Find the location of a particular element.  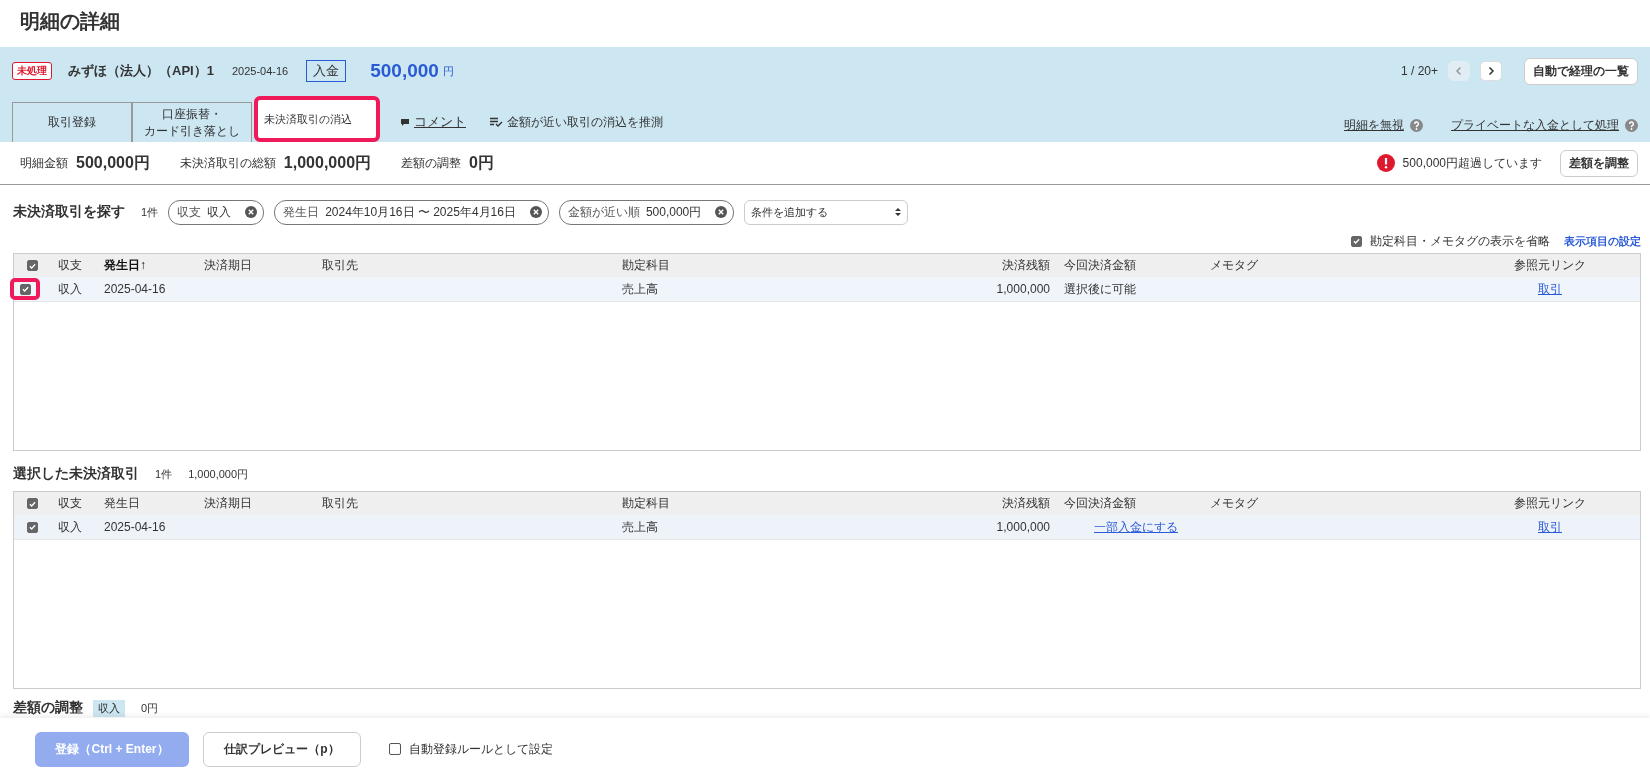

comment-link: コメント is located at coordinates (433, 122).